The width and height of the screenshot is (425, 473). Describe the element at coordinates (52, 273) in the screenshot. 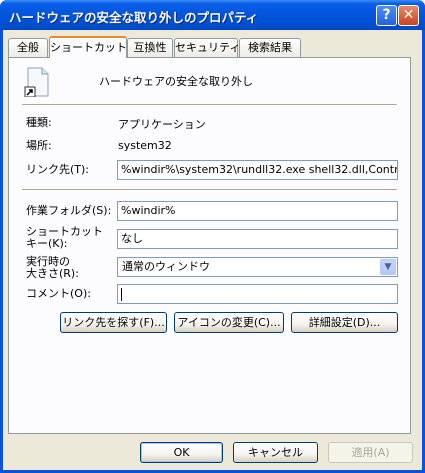

I see `run-label-line2: 大きさ(R):` at that location.